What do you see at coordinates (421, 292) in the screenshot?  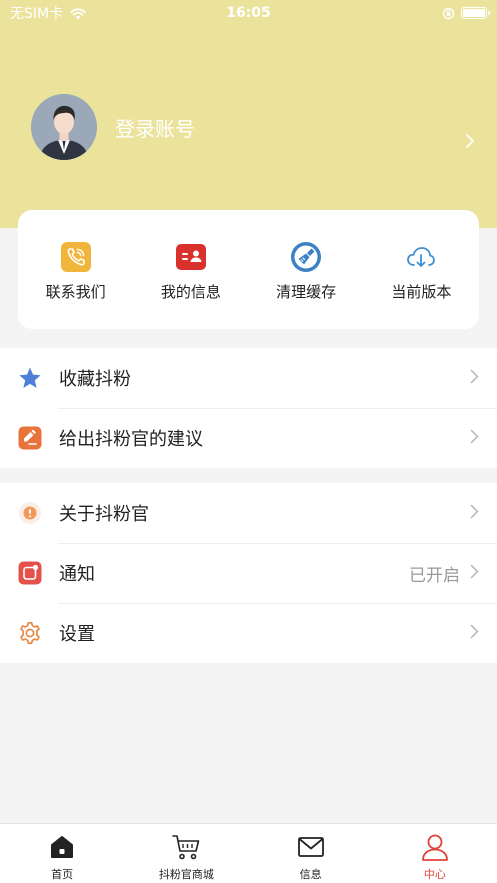 I see `quick-action-label: 当前版本` at bounding box center [421, 292].